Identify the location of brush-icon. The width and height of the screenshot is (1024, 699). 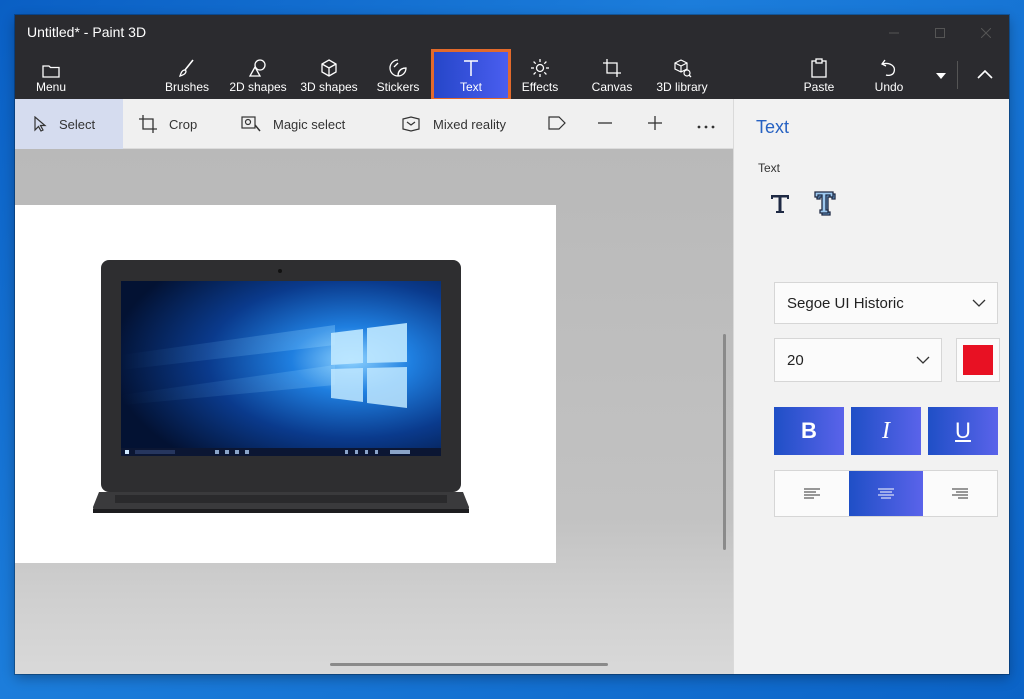
(187, 67).